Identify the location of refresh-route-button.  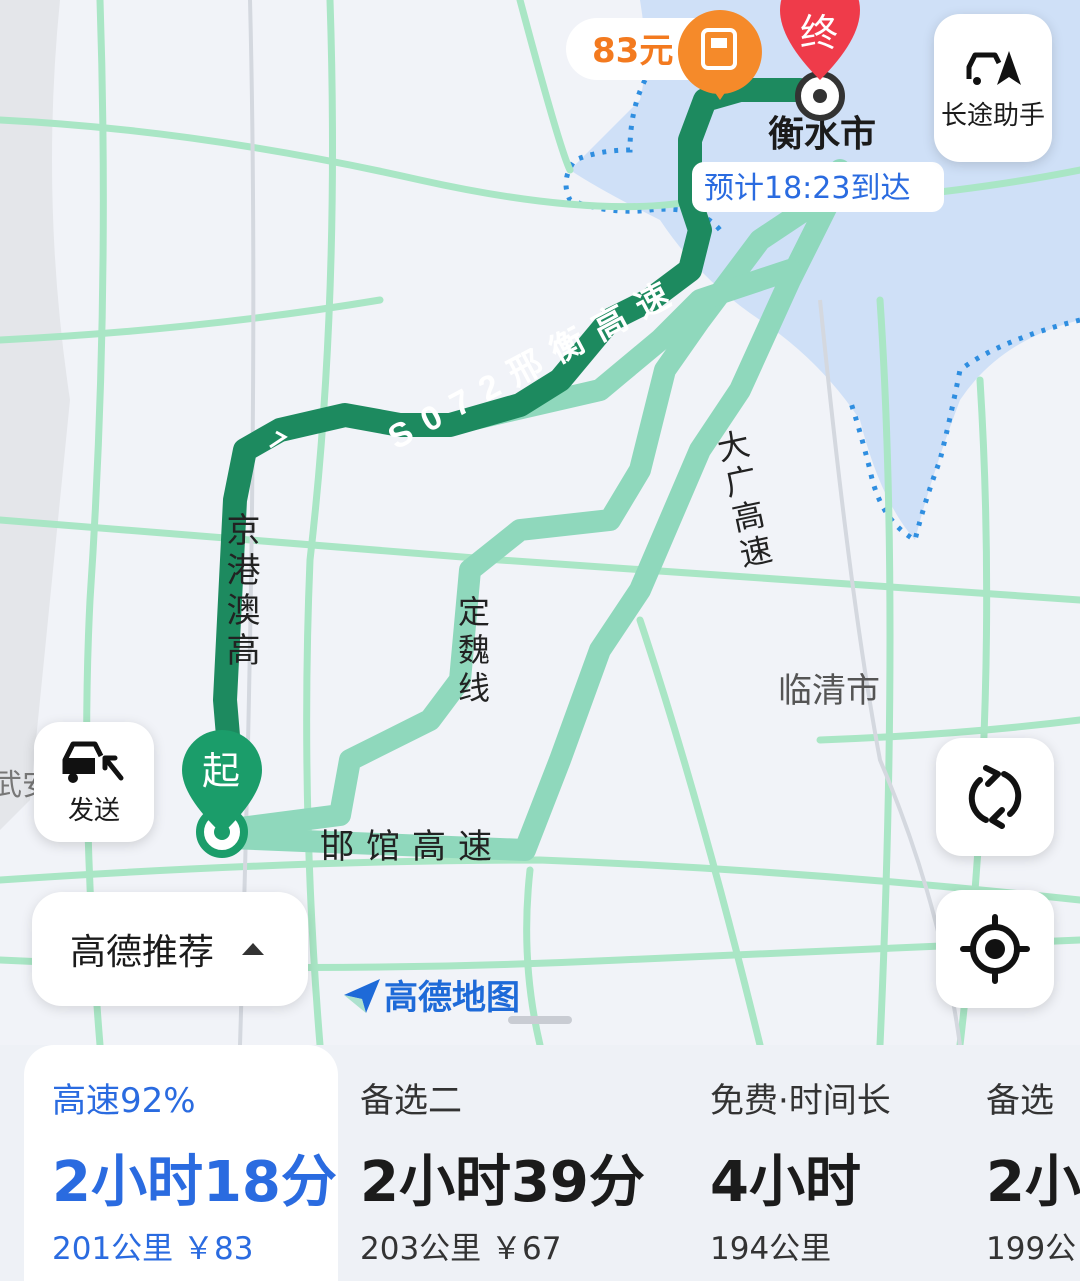
(995, 797).